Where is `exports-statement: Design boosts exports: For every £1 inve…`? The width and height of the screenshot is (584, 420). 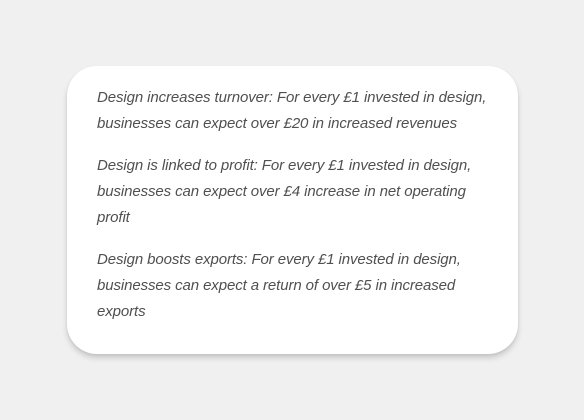 exports-statement: Design boosts exports: For every £1 inve… is located at coordinates (279, 285).